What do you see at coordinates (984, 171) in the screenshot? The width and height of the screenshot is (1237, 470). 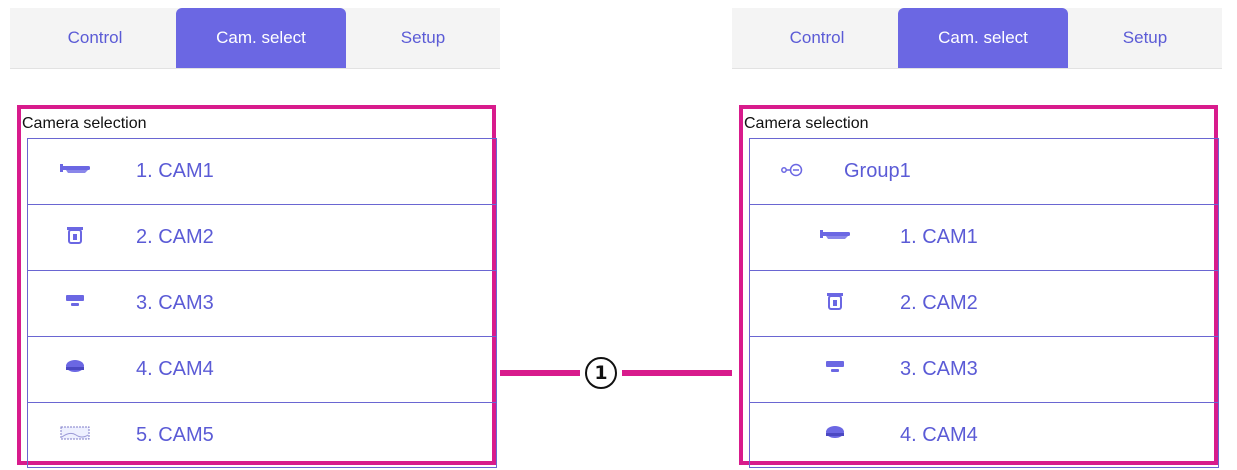 I see `group-item-group1: Group1` at bounding box center [984, 171].